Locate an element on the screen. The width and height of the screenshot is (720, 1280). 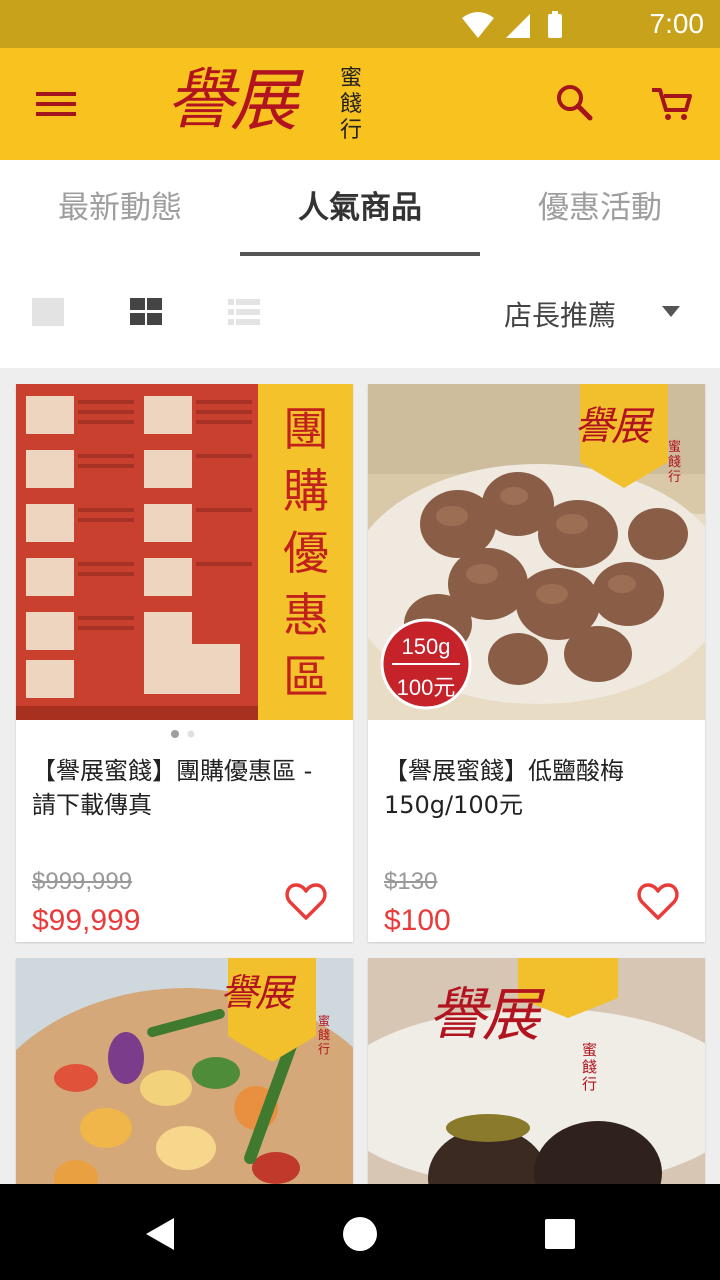
logo-main-text: 譽展 is located at coordinates (232, 101).